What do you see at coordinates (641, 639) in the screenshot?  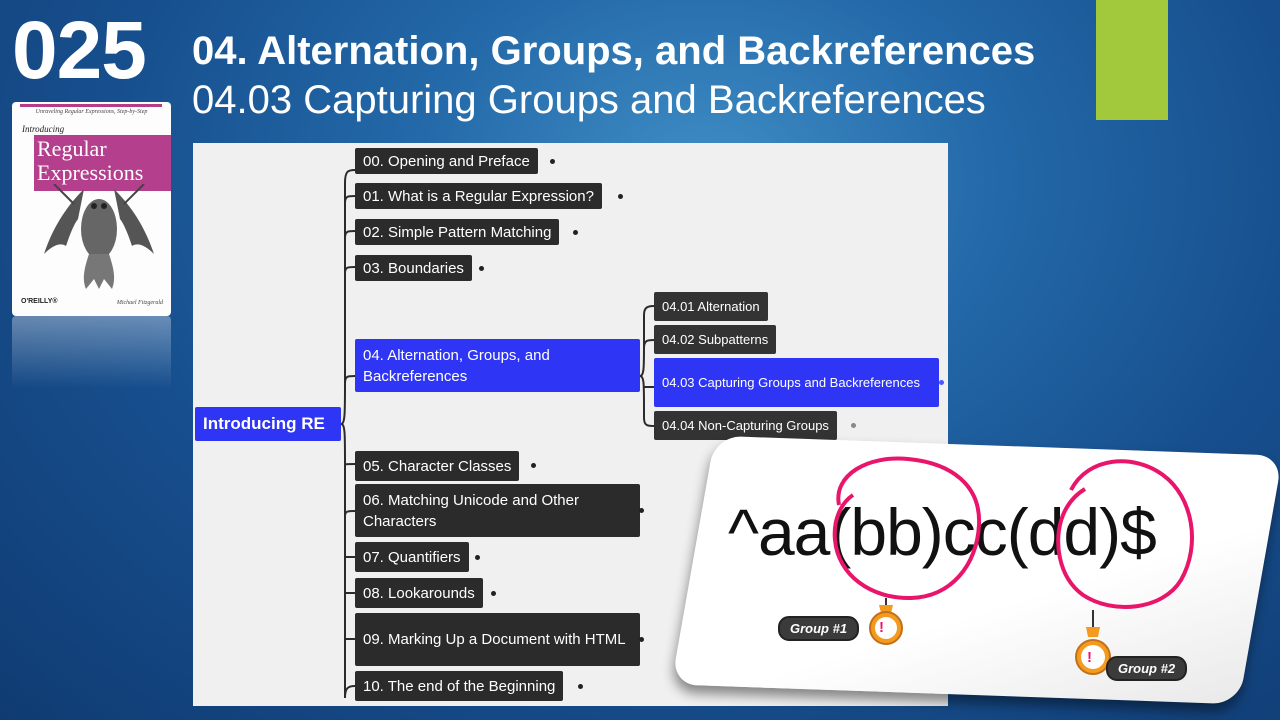 I see `chapter-09-expander` at bounding box center [641, 639].